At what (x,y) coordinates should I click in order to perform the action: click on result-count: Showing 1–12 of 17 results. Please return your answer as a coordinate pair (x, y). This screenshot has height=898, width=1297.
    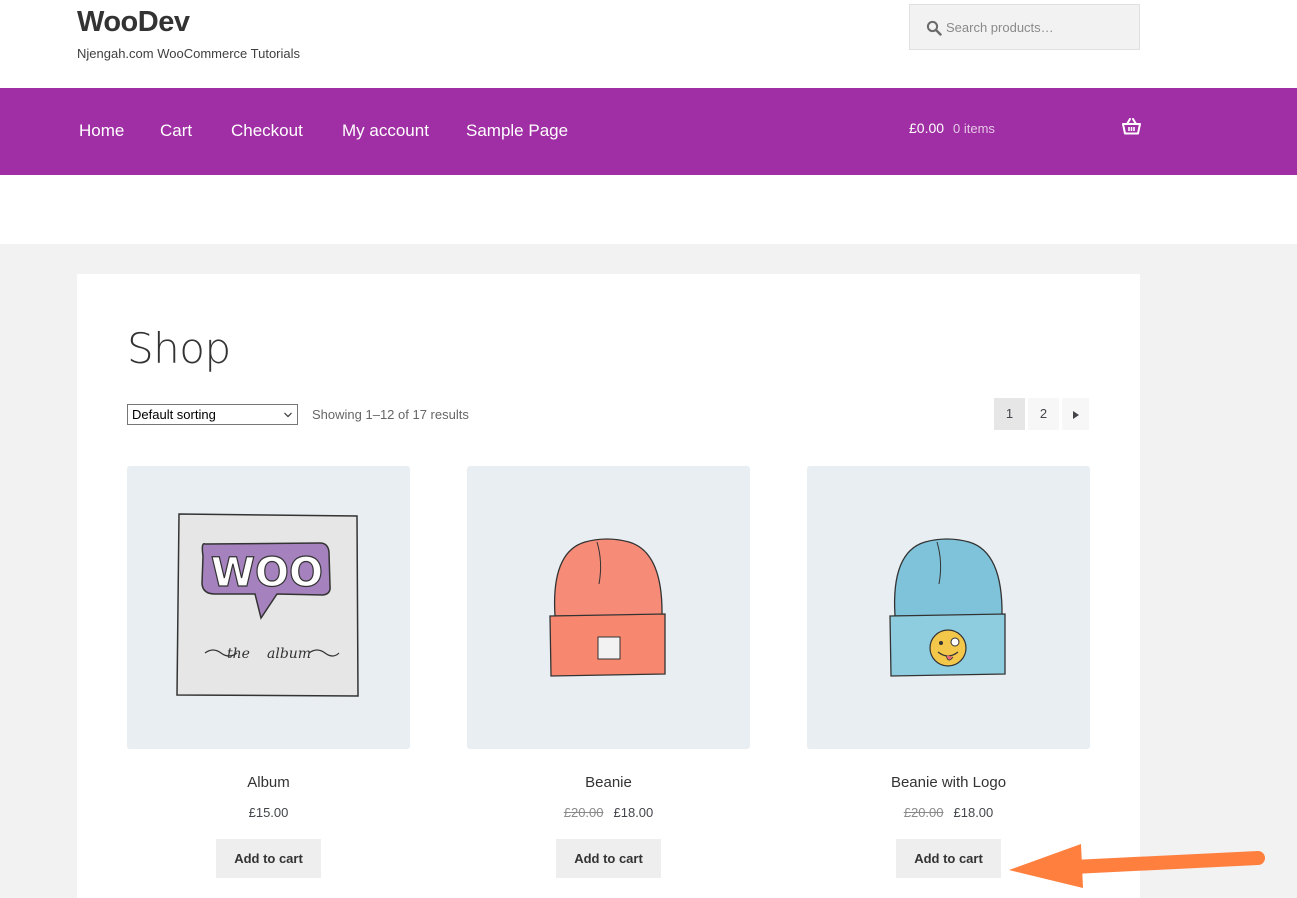
    Looking at the image, I should click on (390, 414).